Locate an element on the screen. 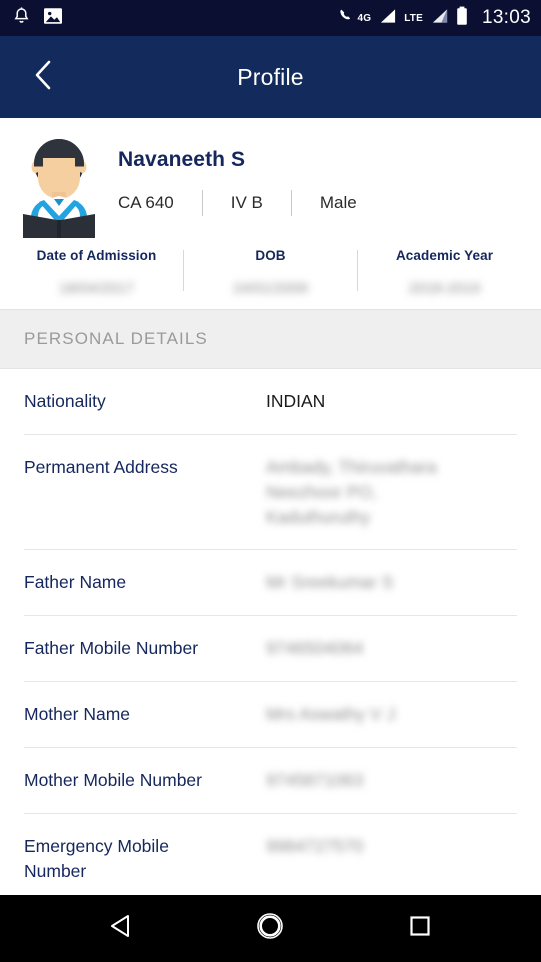 The image size is (541, 962). nav-home-button is located at coordinates (270, 929).